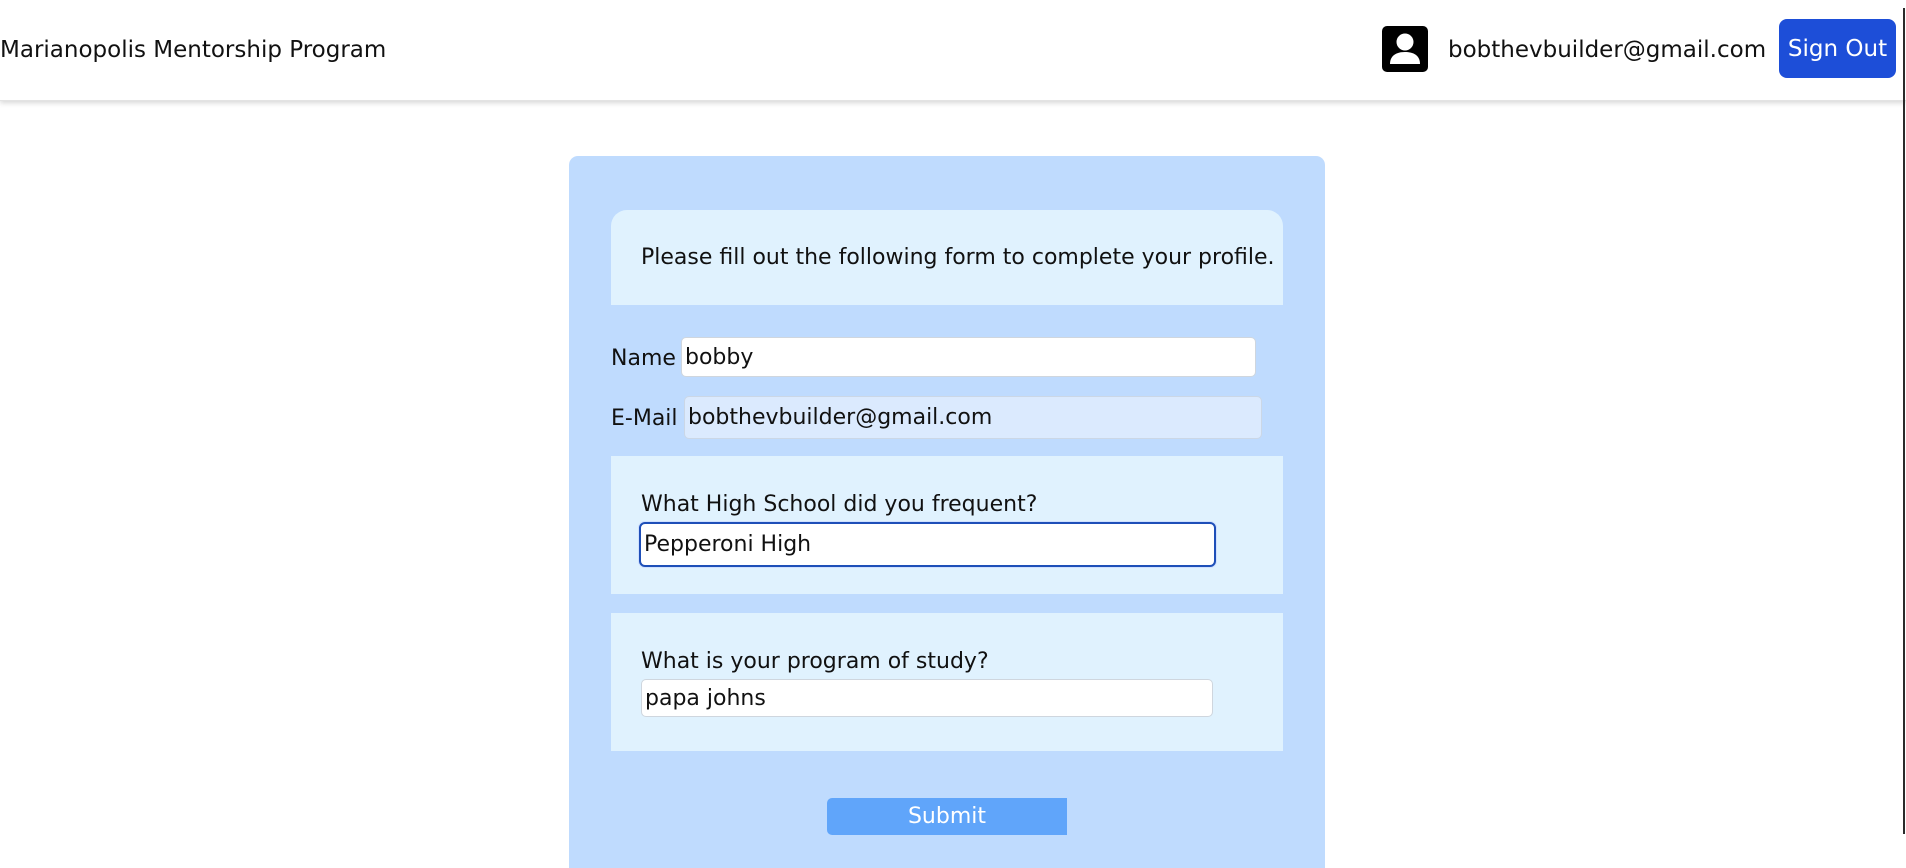 This screenshot has width=1906, height=868. Describe the element at coordinates (1405, 49) in the screenshot. I see `user-avatar-icon` at that location.